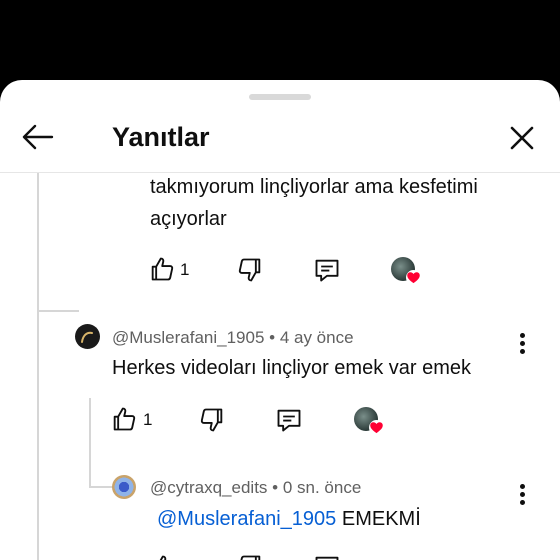  I want to click on drag-handle, so click(280, 97).